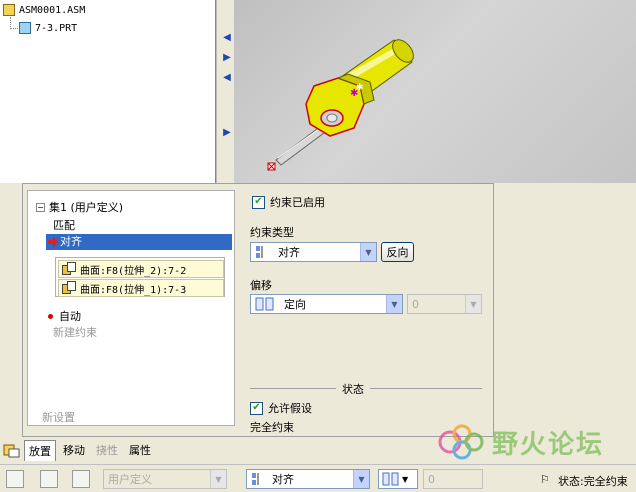 The width and height of the screenshot is (636, 492). I want to click on toolbar-offset-value-input: 0, so click(453, 479).